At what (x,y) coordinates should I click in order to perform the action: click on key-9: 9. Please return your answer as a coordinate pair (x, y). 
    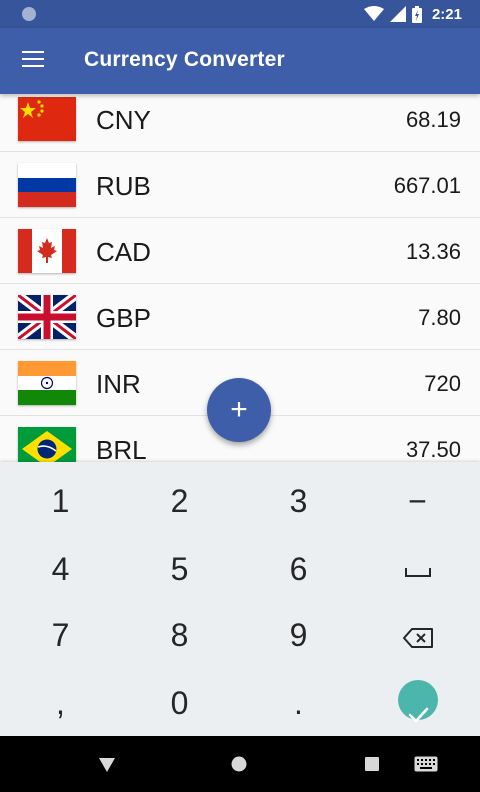
    Looking at the image, I should click on (298, 635).